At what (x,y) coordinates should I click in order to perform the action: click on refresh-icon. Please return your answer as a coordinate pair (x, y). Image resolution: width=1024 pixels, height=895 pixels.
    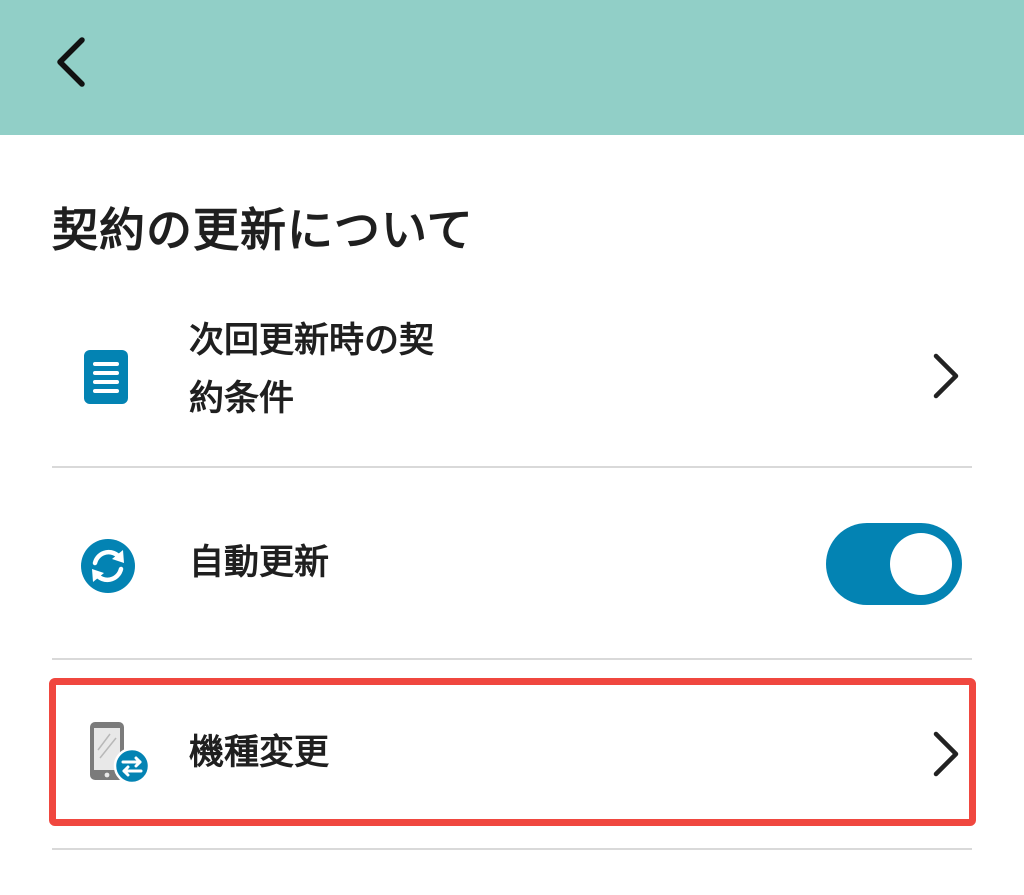
    Looking at the image, I should click on (108, 568).